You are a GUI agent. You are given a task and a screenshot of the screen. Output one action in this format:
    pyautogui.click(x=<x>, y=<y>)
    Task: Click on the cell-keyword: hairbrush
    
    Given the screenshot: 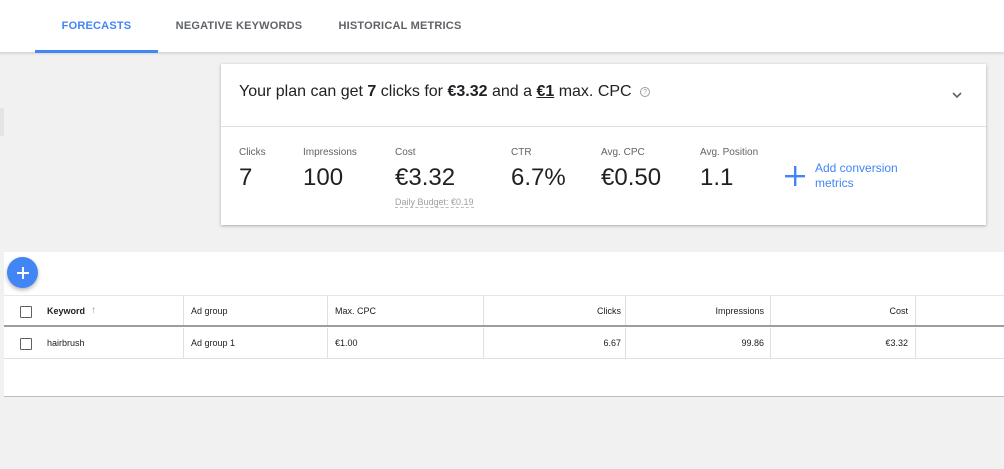 What is the action you would take?
    pyautogui.click(x=66, y=343)
    